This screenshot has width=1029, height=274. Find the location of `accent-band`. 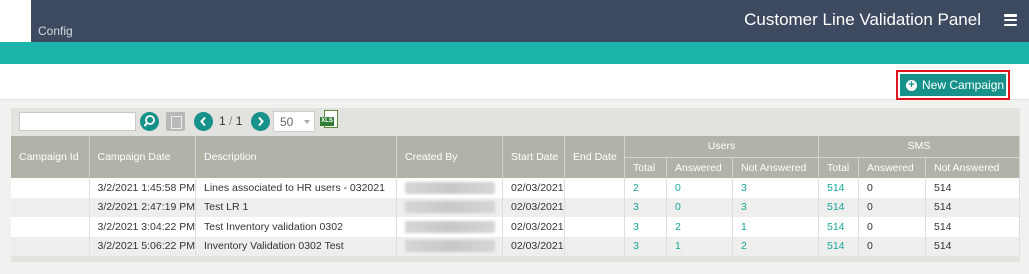

accent-band is located at coordinates (514, 53).